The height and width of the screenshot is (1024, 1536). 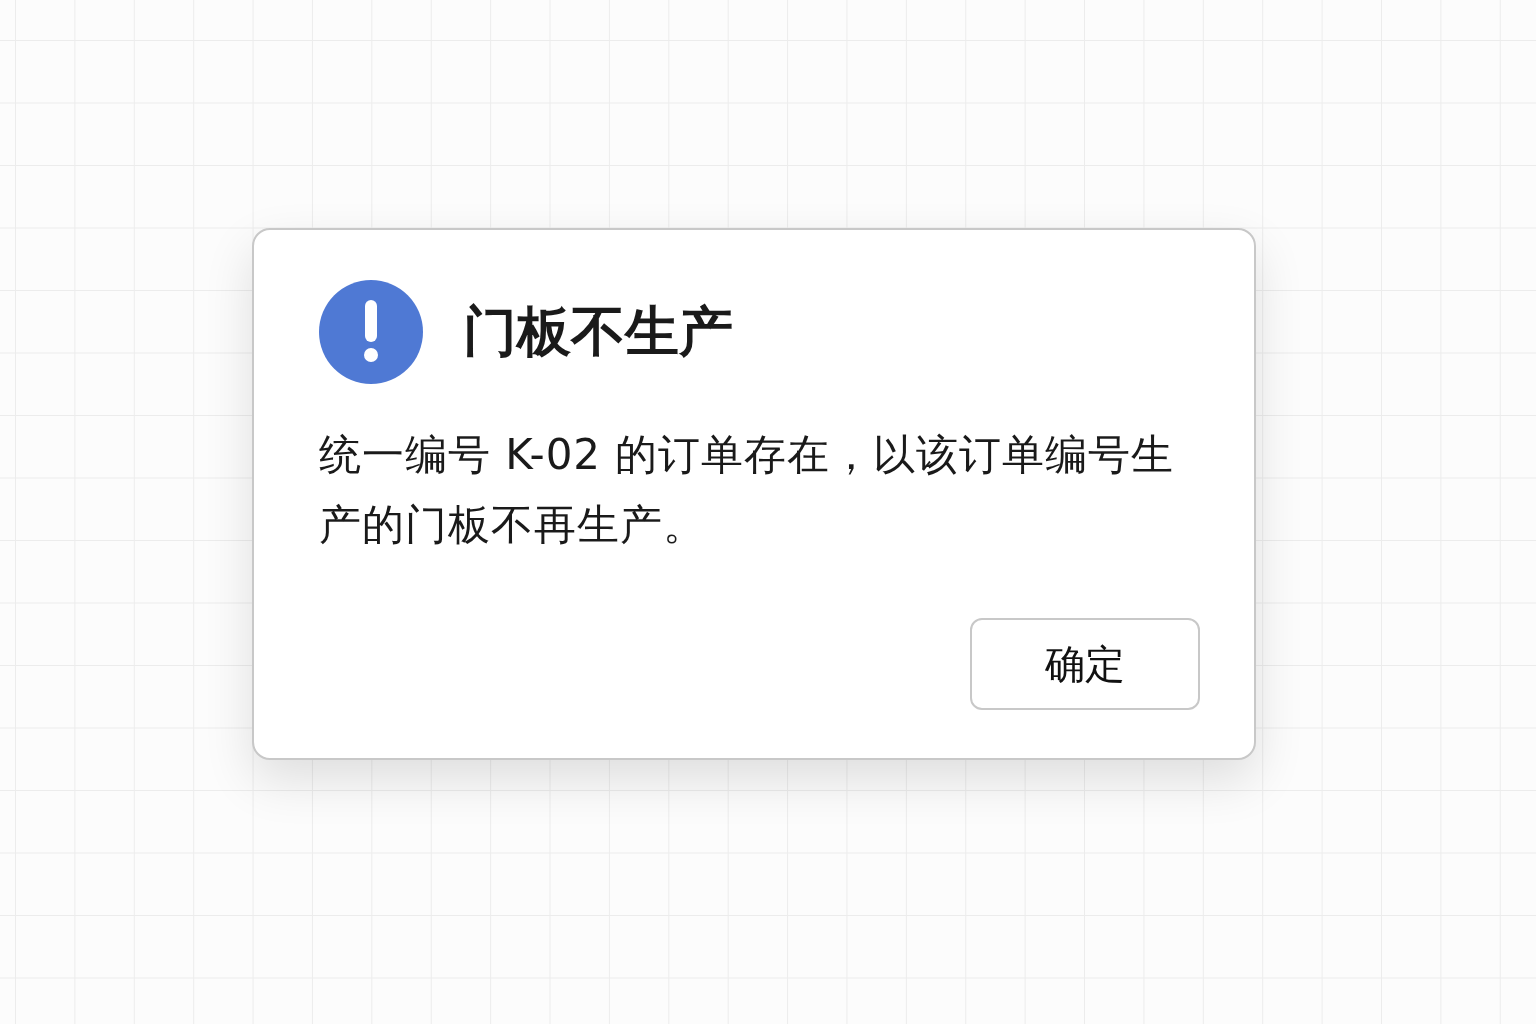 What do you see at coordinates (598, 331) in the screenshot?
I see `dialog-title: 门板不生产` at bounding box center [598, 331].